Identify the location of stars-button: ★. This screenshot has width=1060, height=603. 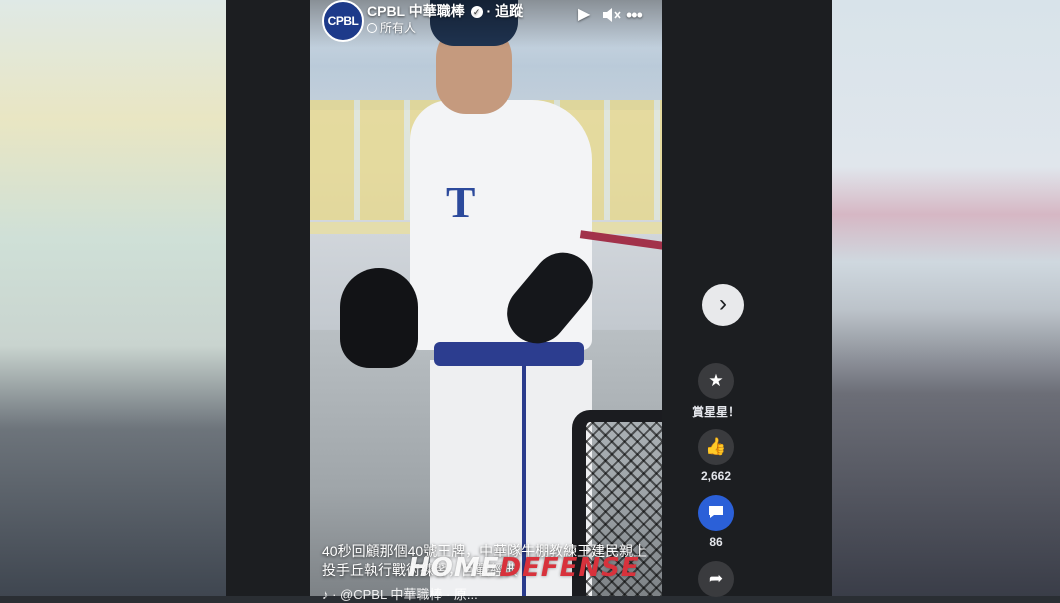
(716, 381).